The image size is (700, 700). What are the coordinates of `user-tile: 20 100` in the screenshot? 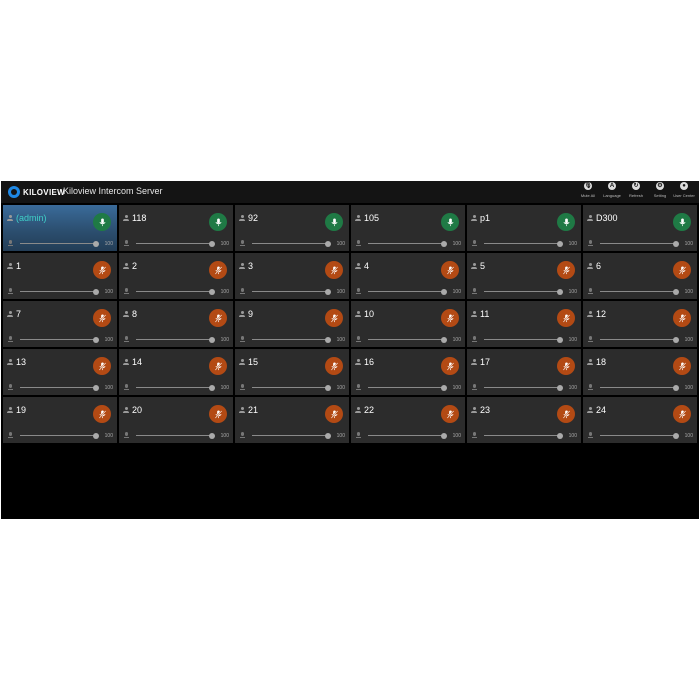 It's located at (176, 420).